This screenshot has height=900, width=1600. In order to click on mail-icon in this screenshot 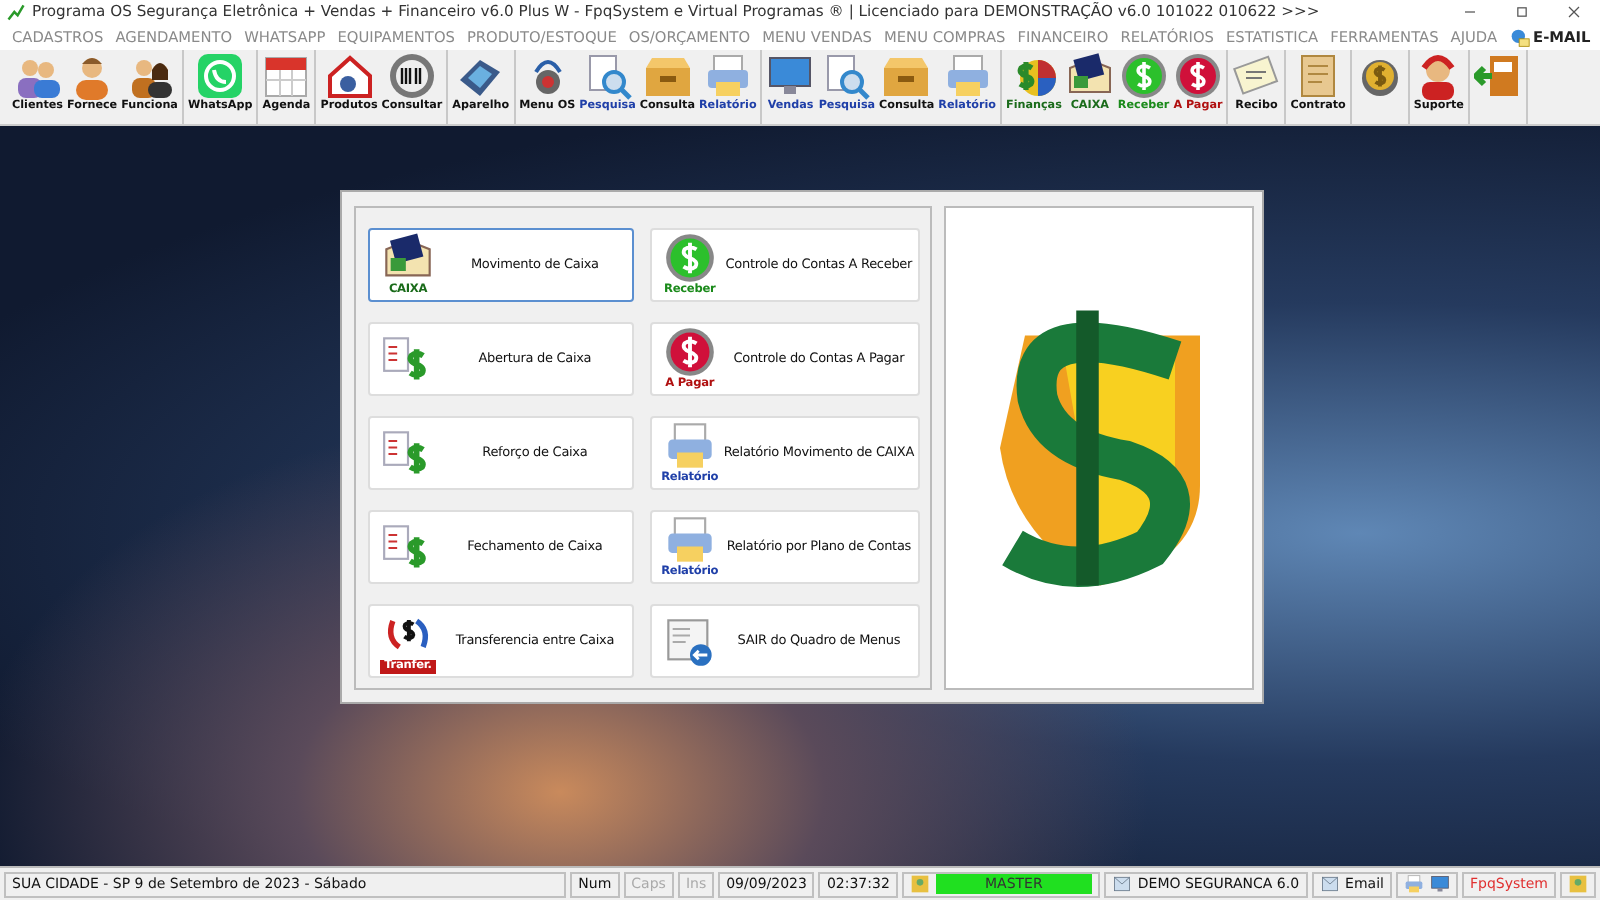, I will do `click(1329, 884)`.